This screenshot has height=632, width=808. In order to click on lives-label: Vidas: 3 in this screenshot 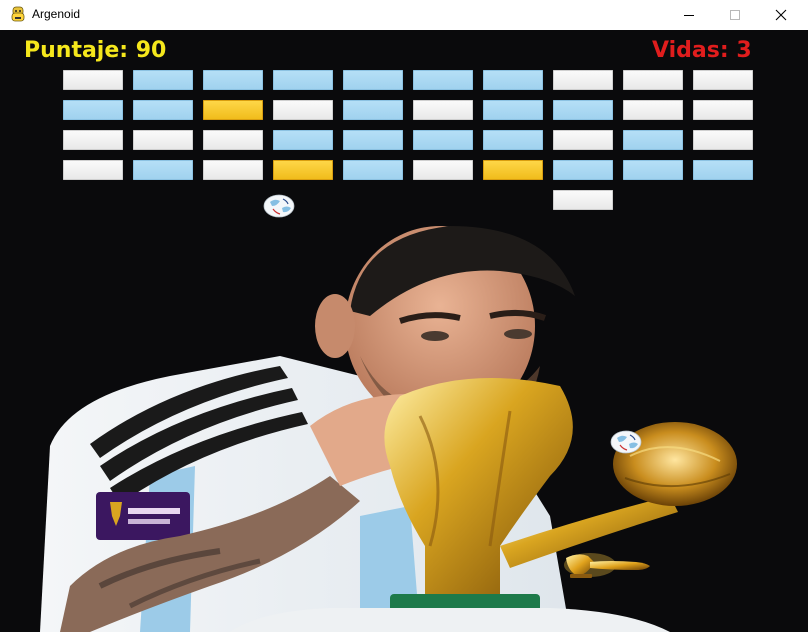, I will do `click(702, 50)`.